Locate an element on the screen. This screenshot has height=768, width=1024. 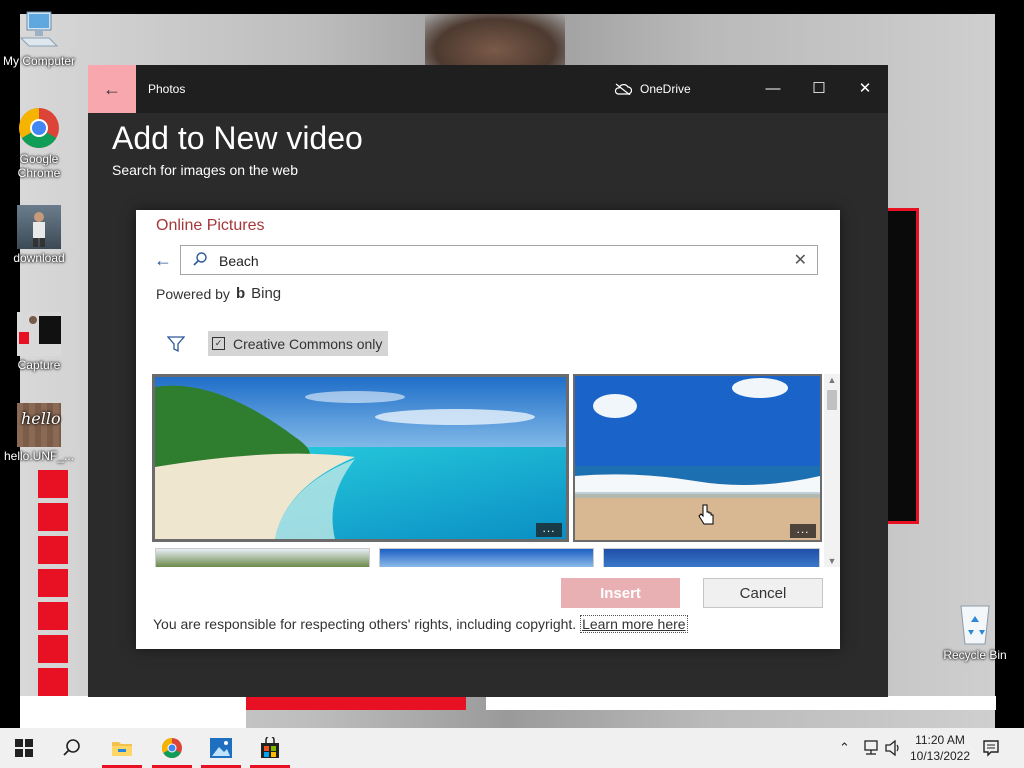
taskbar-store is located at coordinates (270, 748).